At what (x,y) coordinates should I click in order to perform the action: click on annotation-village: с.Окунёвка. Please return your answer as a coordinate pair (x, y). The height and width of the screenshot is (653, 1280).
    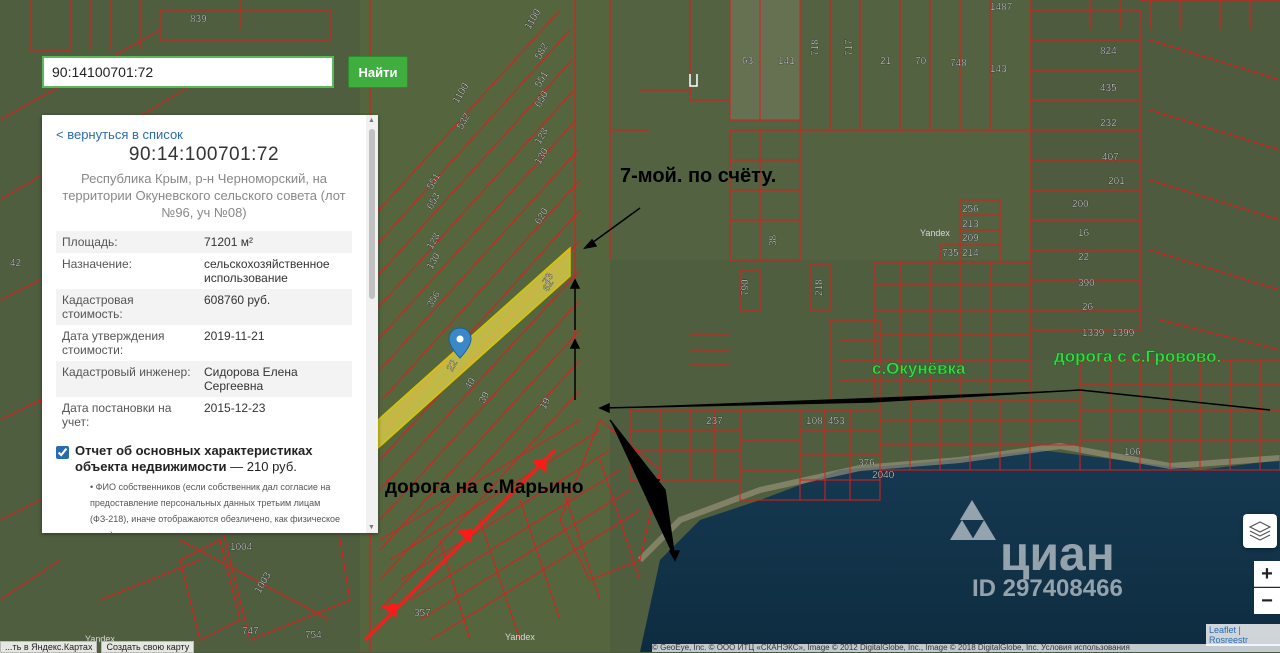
    Looking at the image, I should click on (919, 368).